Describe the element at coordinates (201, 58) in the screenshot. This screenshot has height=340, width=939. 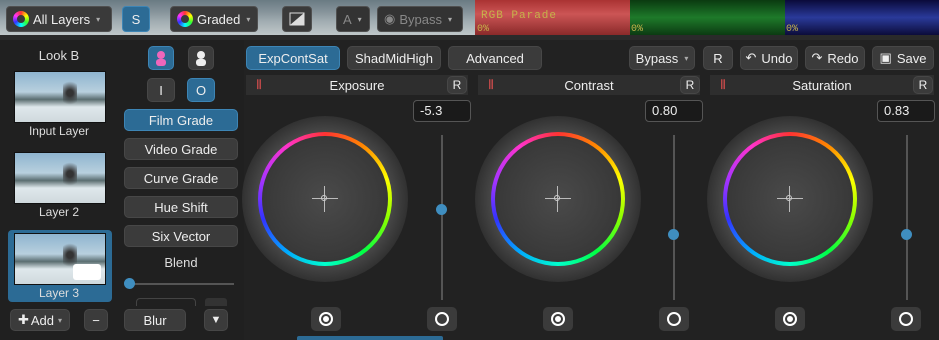
I see `person-light-toggle` at that location.